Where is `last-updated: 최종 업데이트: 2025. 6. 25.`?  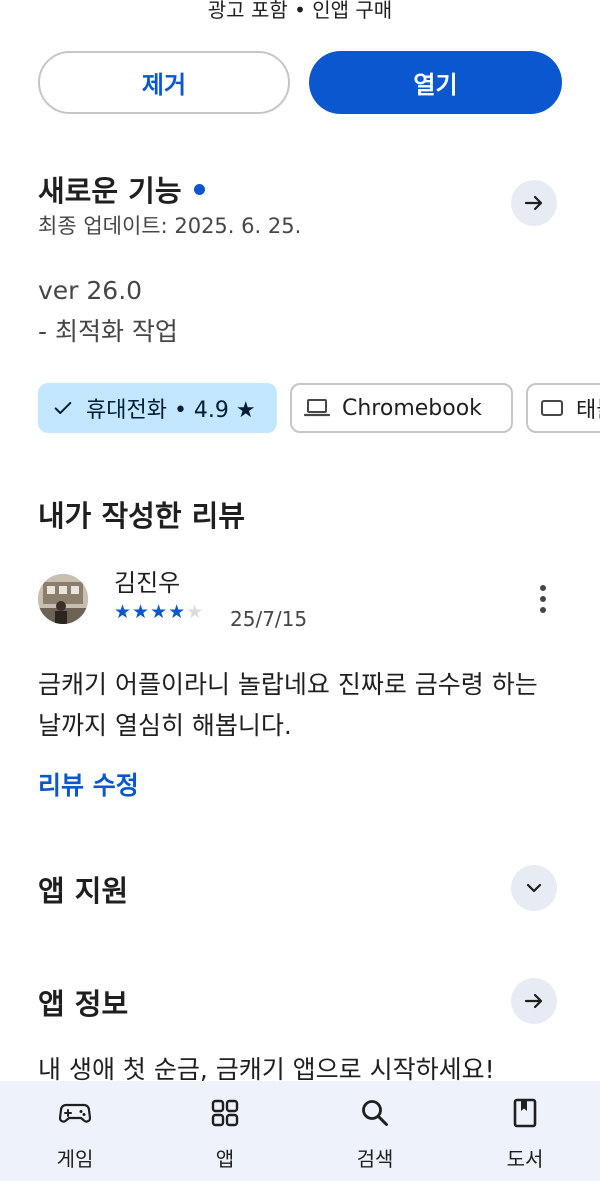
last-updated: 최종 업데이트: 2025. 6. 25. is located at coordinates (170, 226).